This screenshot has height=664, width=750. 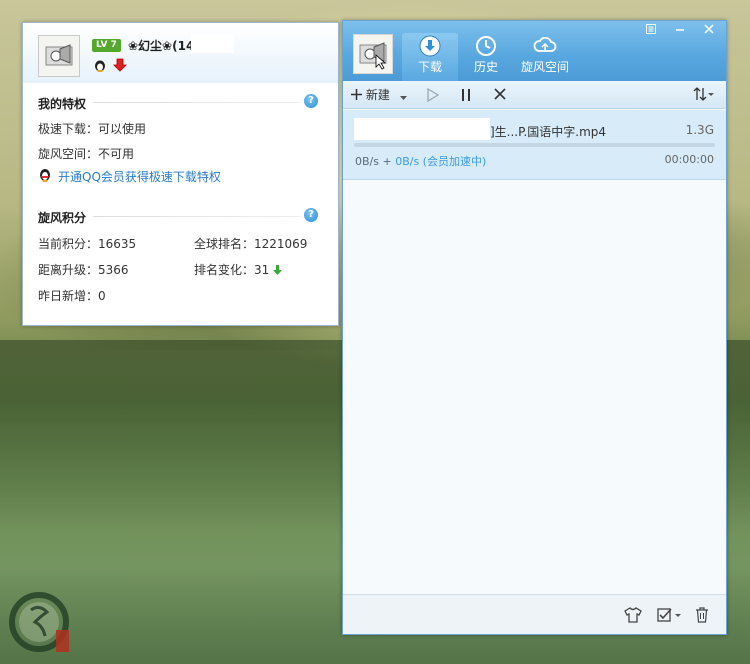 What do you see at coordinates (548, 132) in the screenshot?
I see `task-filename: ]生...P.国语中字.mp4` at bounding box center [548, 132].